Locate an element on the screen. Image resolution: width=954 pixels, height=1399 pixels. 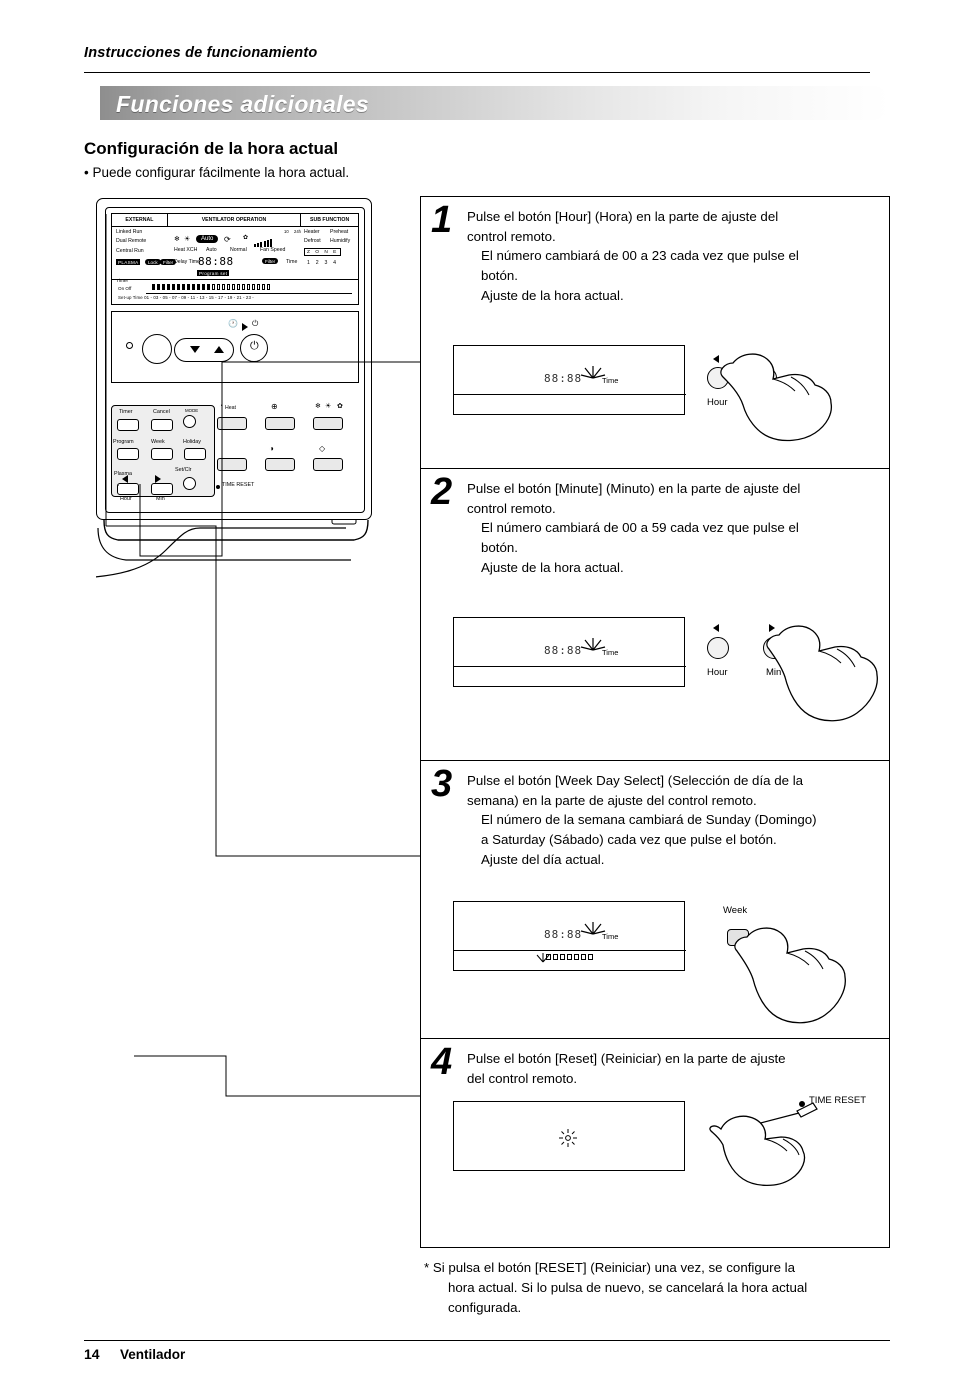
step-3-weekday-blink-icon is located at coordinates (543, 958).